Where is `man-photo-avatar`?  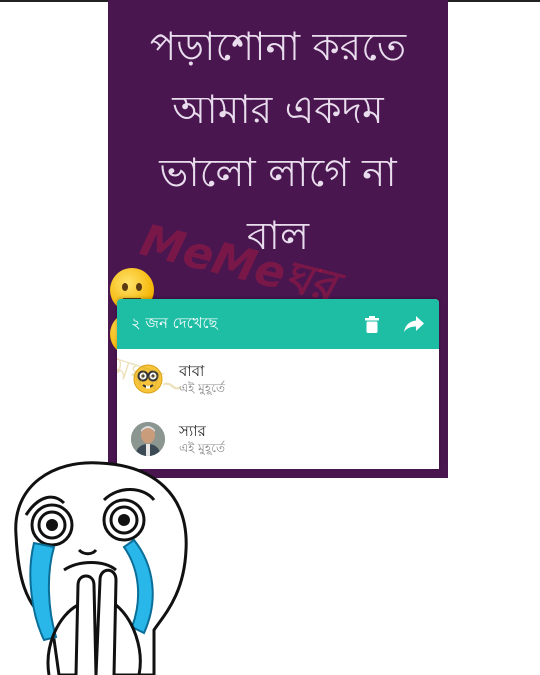 man-photo-avatar is located at coordinates (148, 439).